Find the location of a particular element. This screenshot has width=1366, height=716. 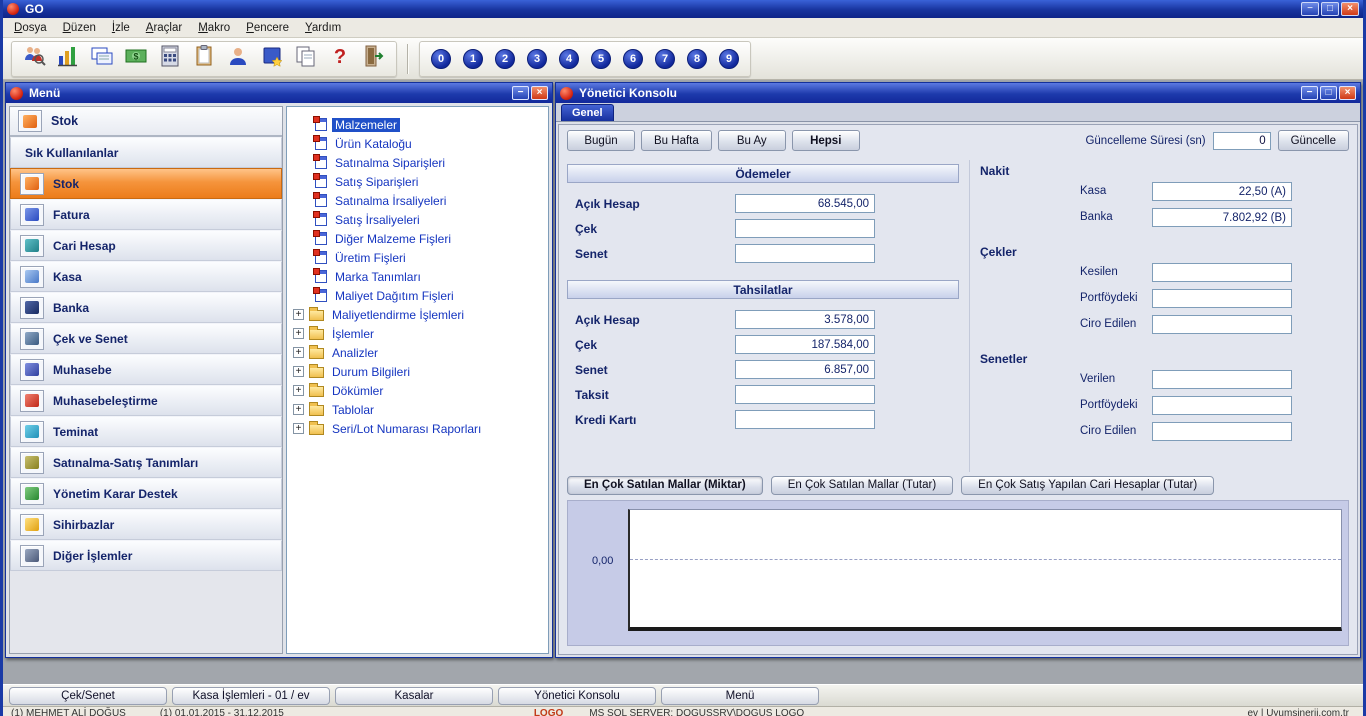

menu-makro: Makro is located at coordinates (214, 28).